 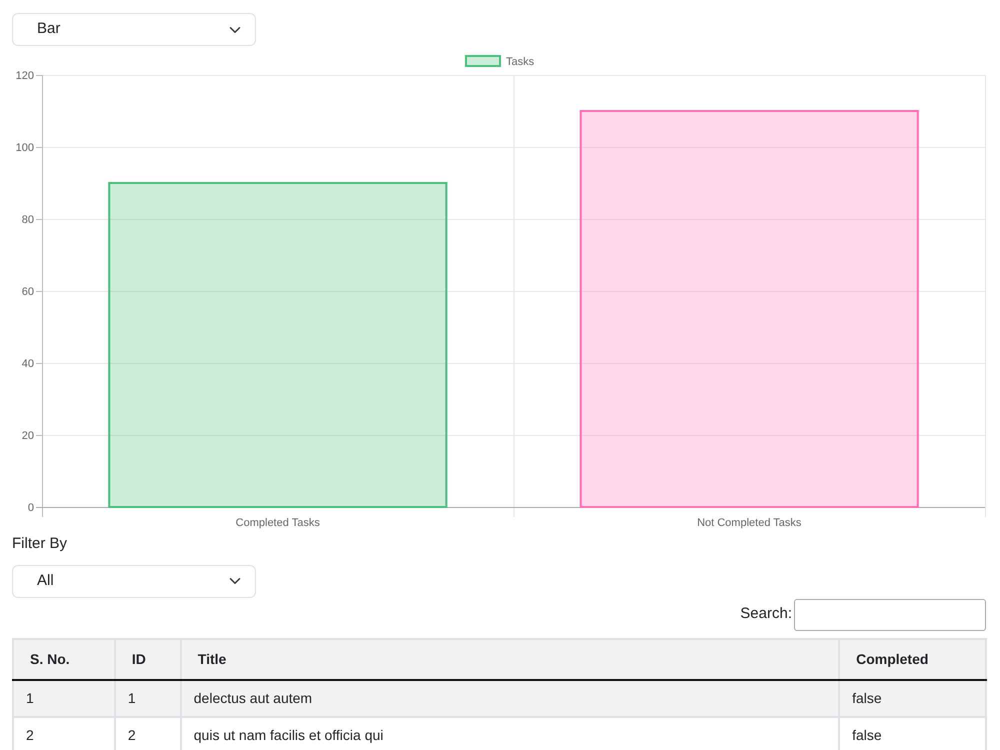 I want to click on legend-label: Tasks, so click(x=520, y=62).